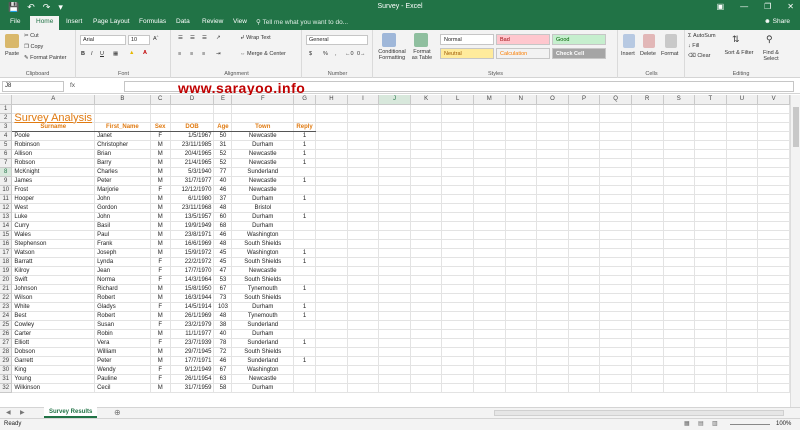 Image resolution: width=800 pixels, height=430 pixels. What do you see at coordinates (721, 6) in the screenshot?
I see `ribbon-display-icon: ▣` at bounding box center [721, 6].